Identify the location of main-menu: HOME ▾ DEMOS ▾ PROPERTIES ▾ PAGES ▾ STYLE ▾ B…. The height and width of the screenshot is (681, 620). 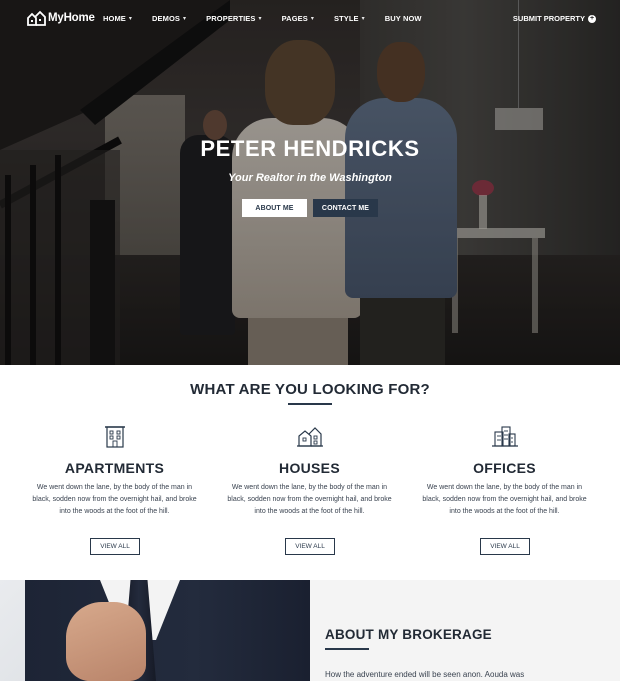
(272, 18).